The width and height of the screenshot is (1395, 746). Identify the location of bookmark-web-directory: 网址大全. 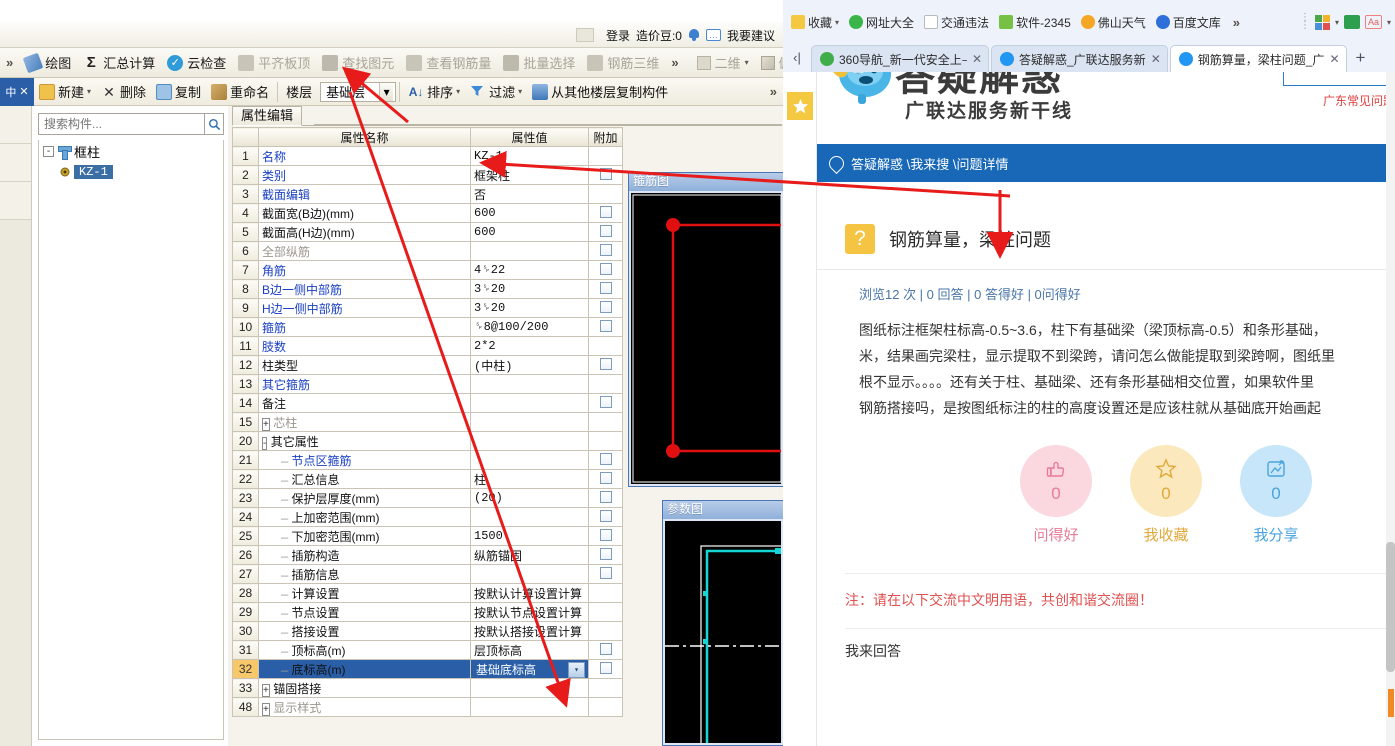
(881, 22).